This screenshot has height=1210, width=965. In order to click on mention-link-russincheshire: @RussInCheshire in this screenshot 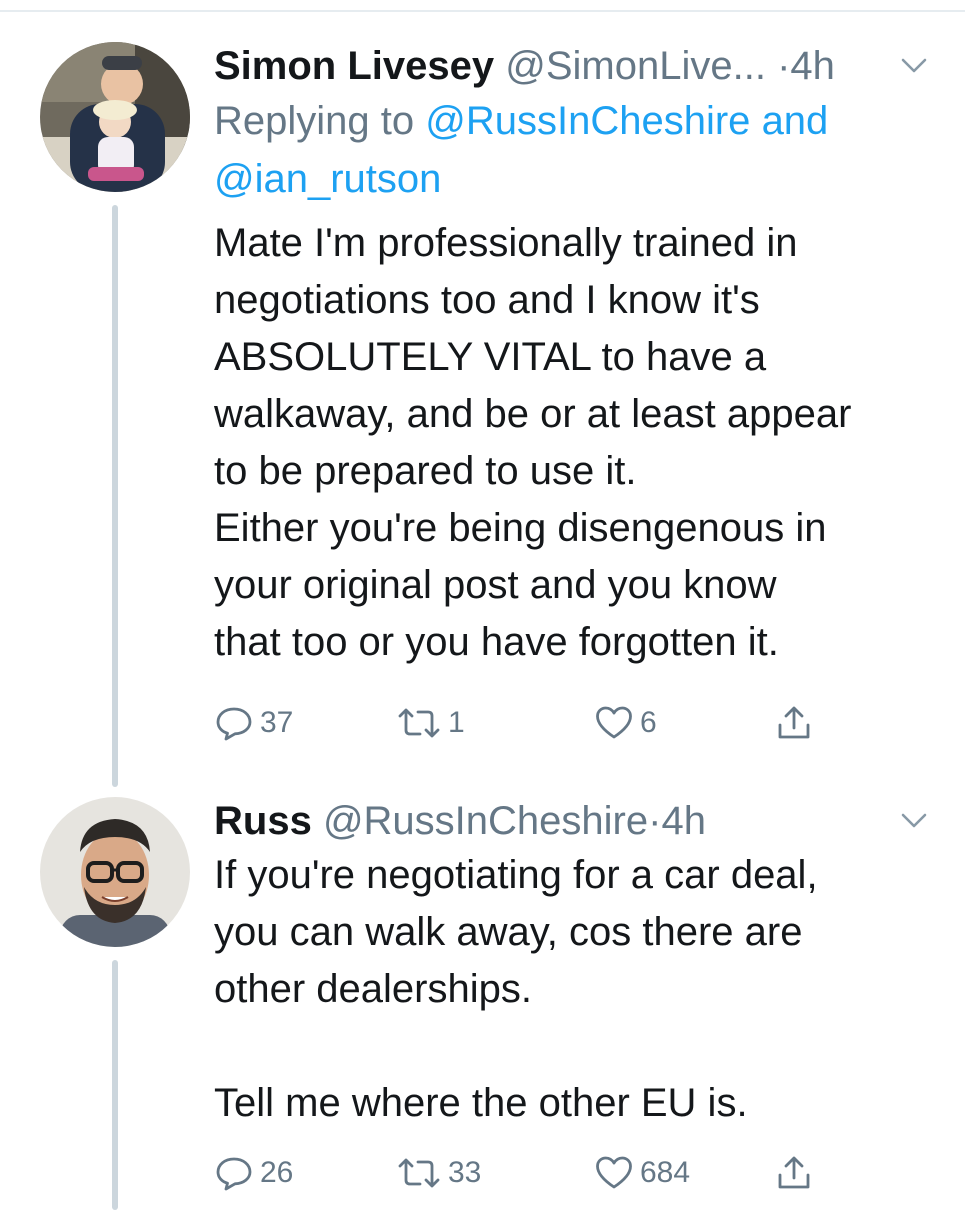, I will do `click(587, 121)`.